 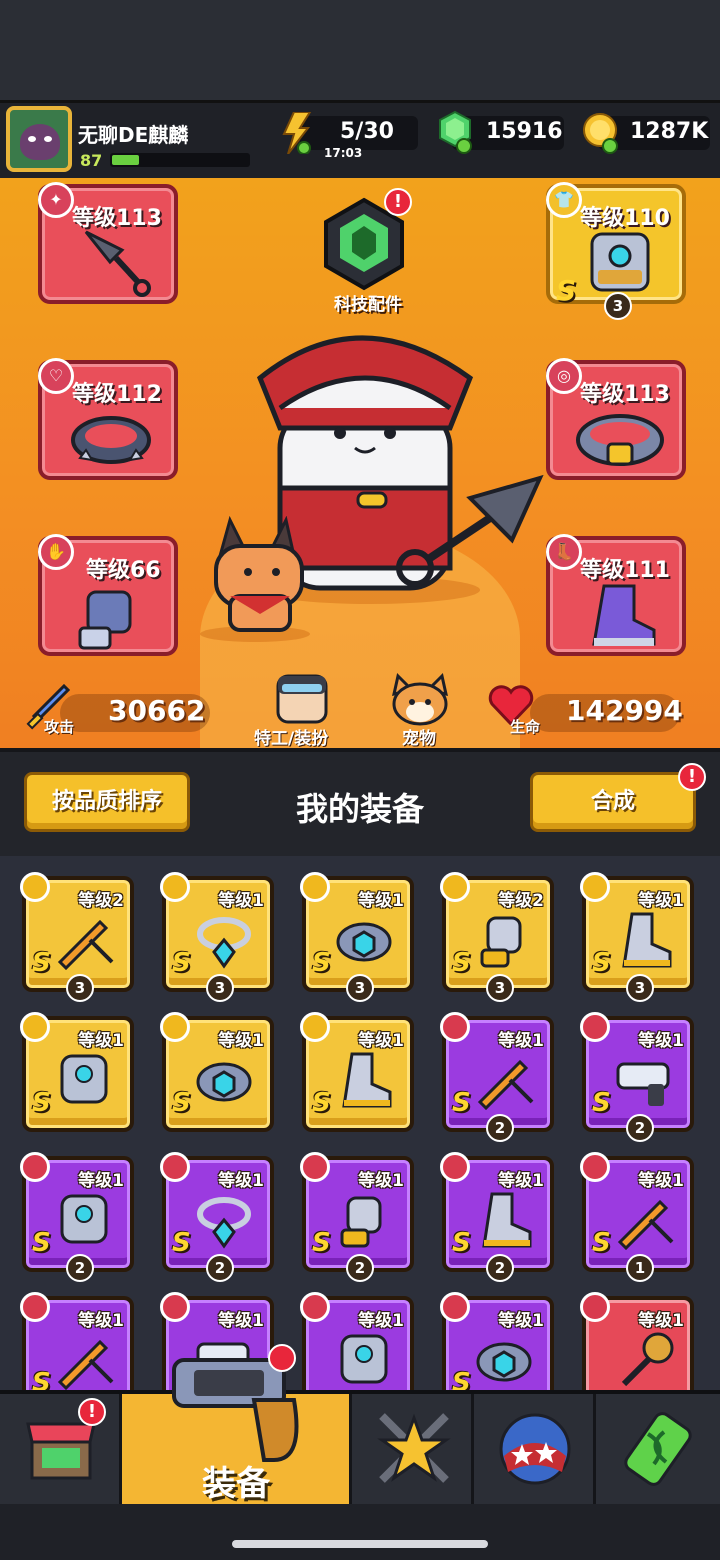 What do you see at coordinates (566, 290) in the screenshot?
I see `armor-rank: S` at bounding box center [566, 290].